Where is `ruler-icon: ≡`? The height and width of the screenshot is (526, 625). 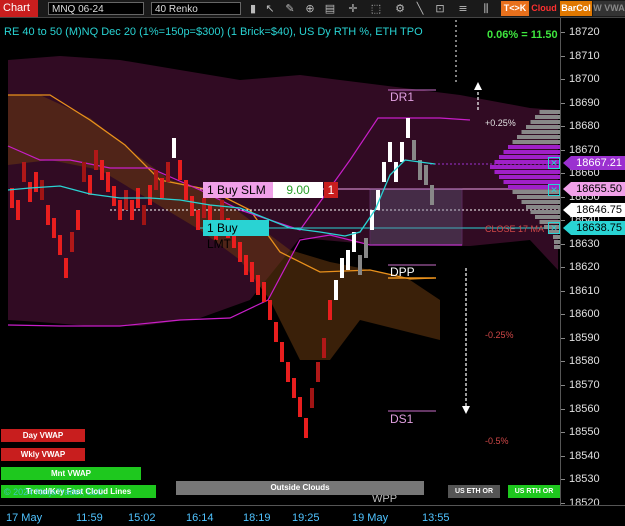 ruler-icon: ≡ is located at coordinates (463, 8).